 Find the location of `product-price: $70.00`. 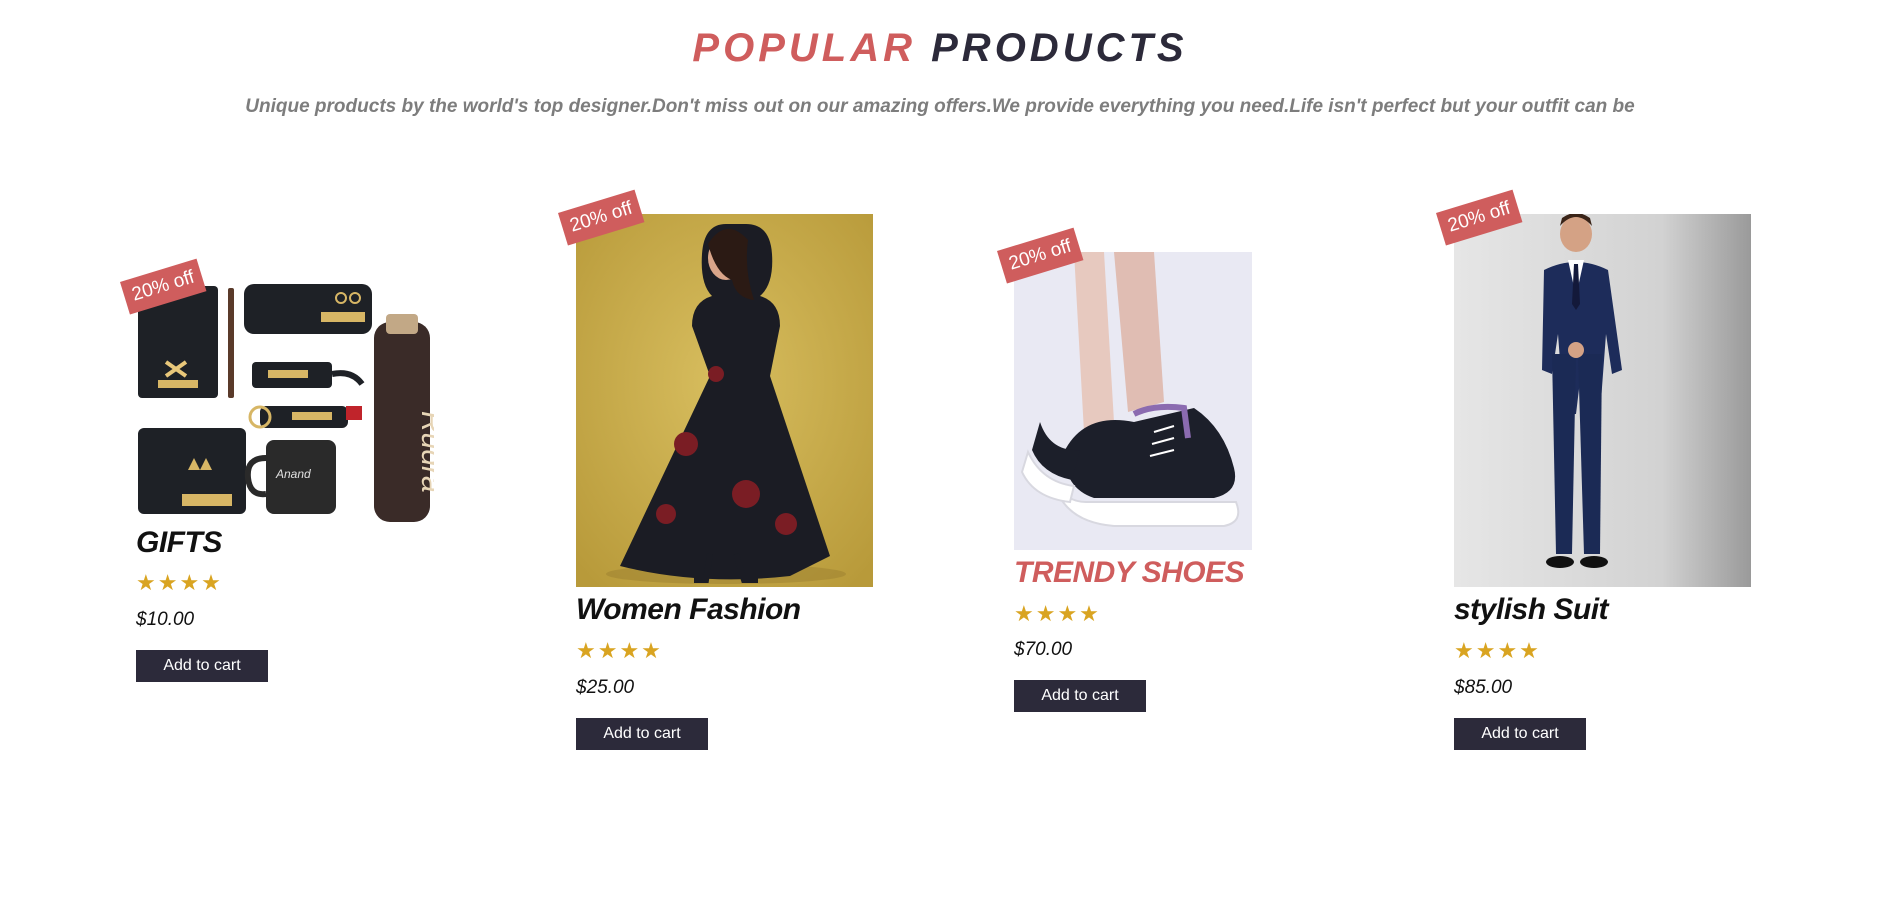

product-price: $70.00 is located at coordinates (1043, 649).